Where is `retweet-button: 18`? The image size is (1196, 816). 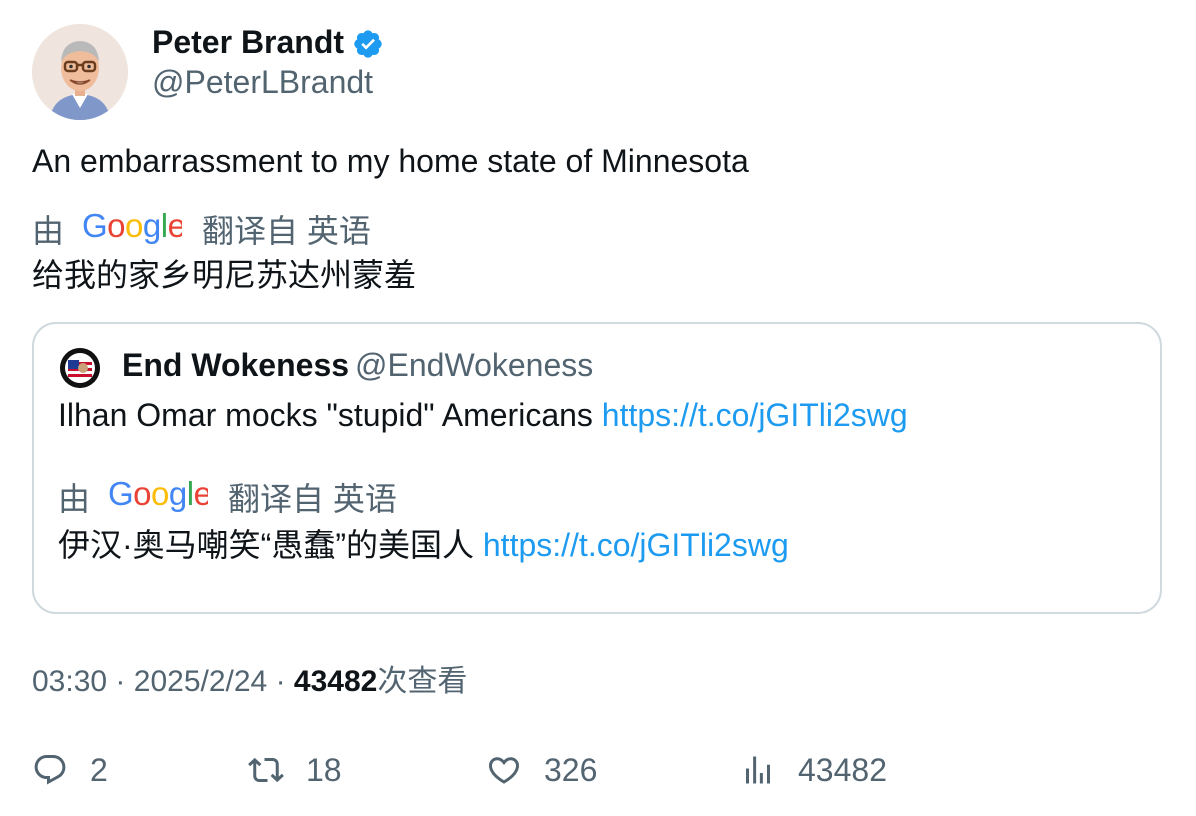
retweet-button: 18 is located at coordinates (295, 770).